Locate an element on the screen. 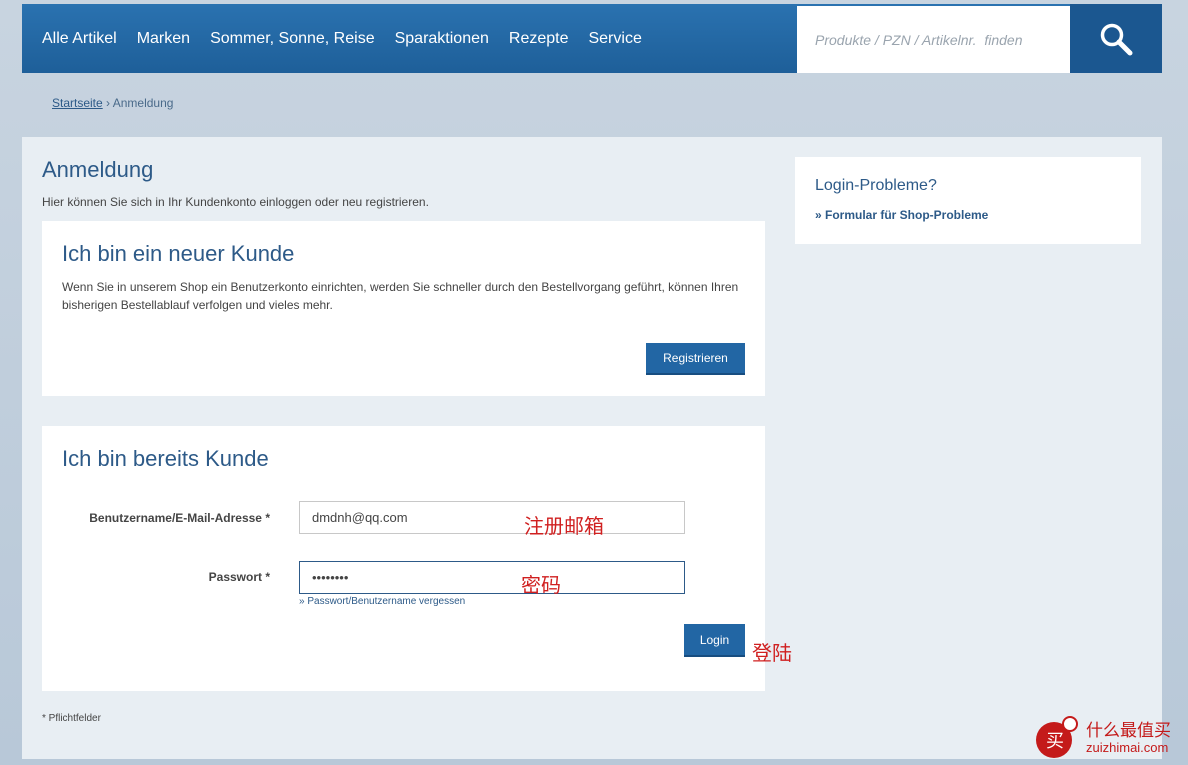  search-button is located at coordinates (1116, 38).